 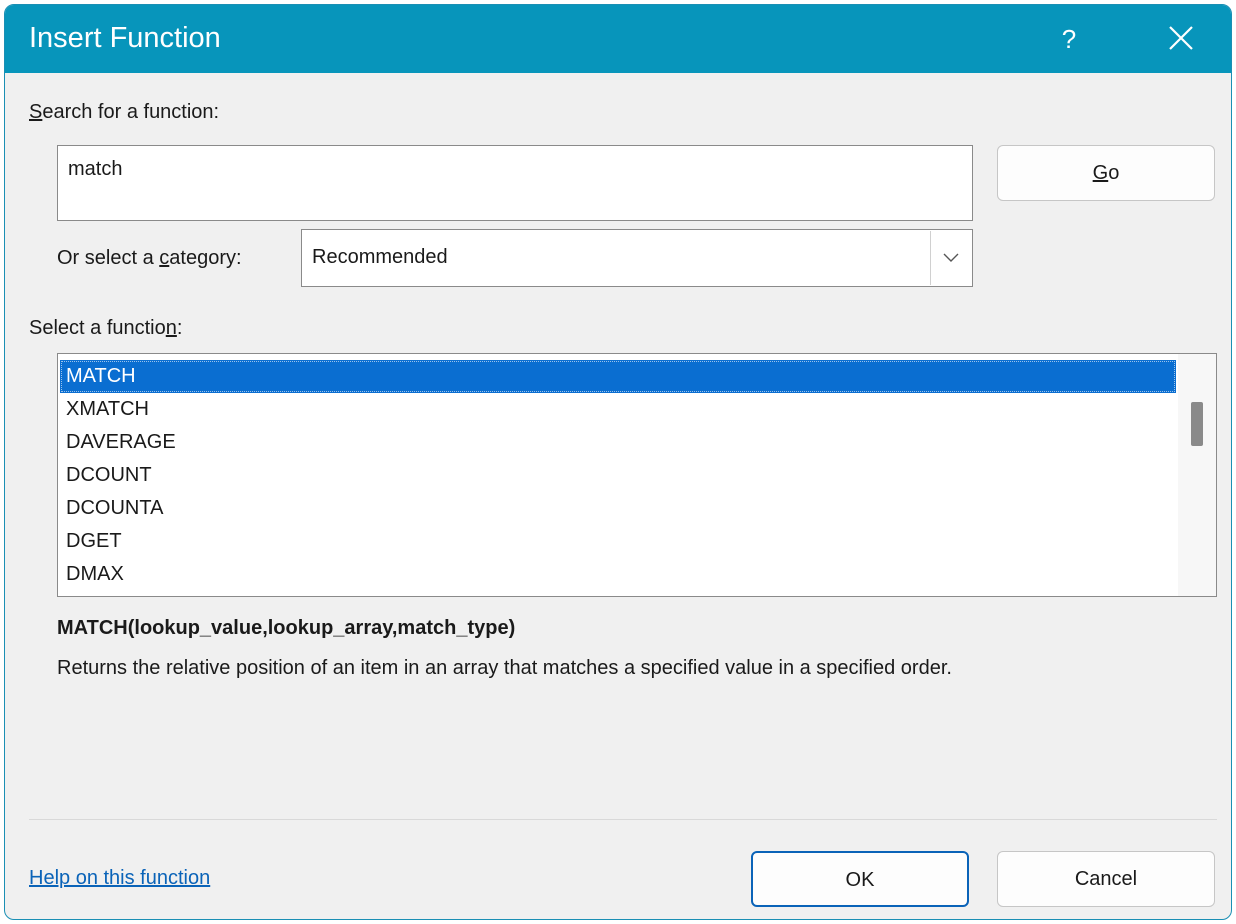 What do you see at coordinates (1069, 39) in the screenshot?
I see `help-button: ?` at bounding box center [1069, 39].